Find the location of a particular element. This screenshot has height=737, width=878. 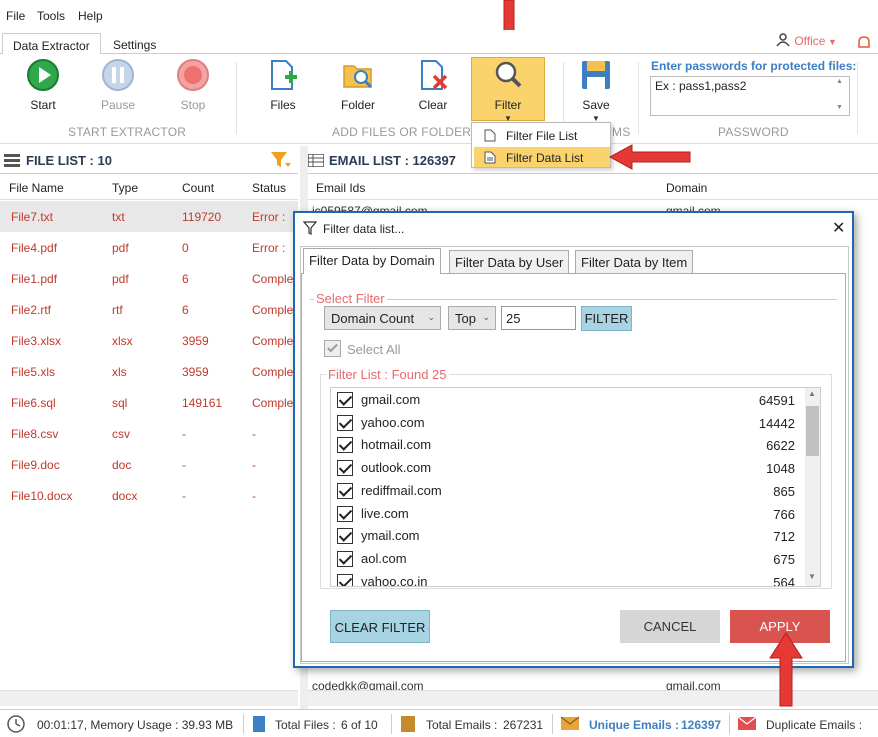

table-row: File3.xlsx xlsx 3959 Comple is located at coordinates (149, 340).